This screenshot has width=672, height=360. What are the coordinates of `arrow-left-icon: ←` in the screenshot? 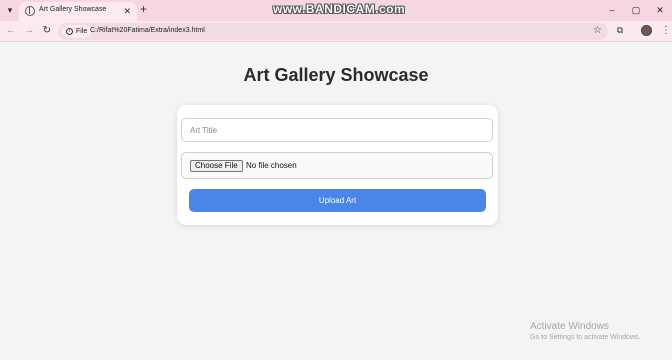 It's located at (11, 31).